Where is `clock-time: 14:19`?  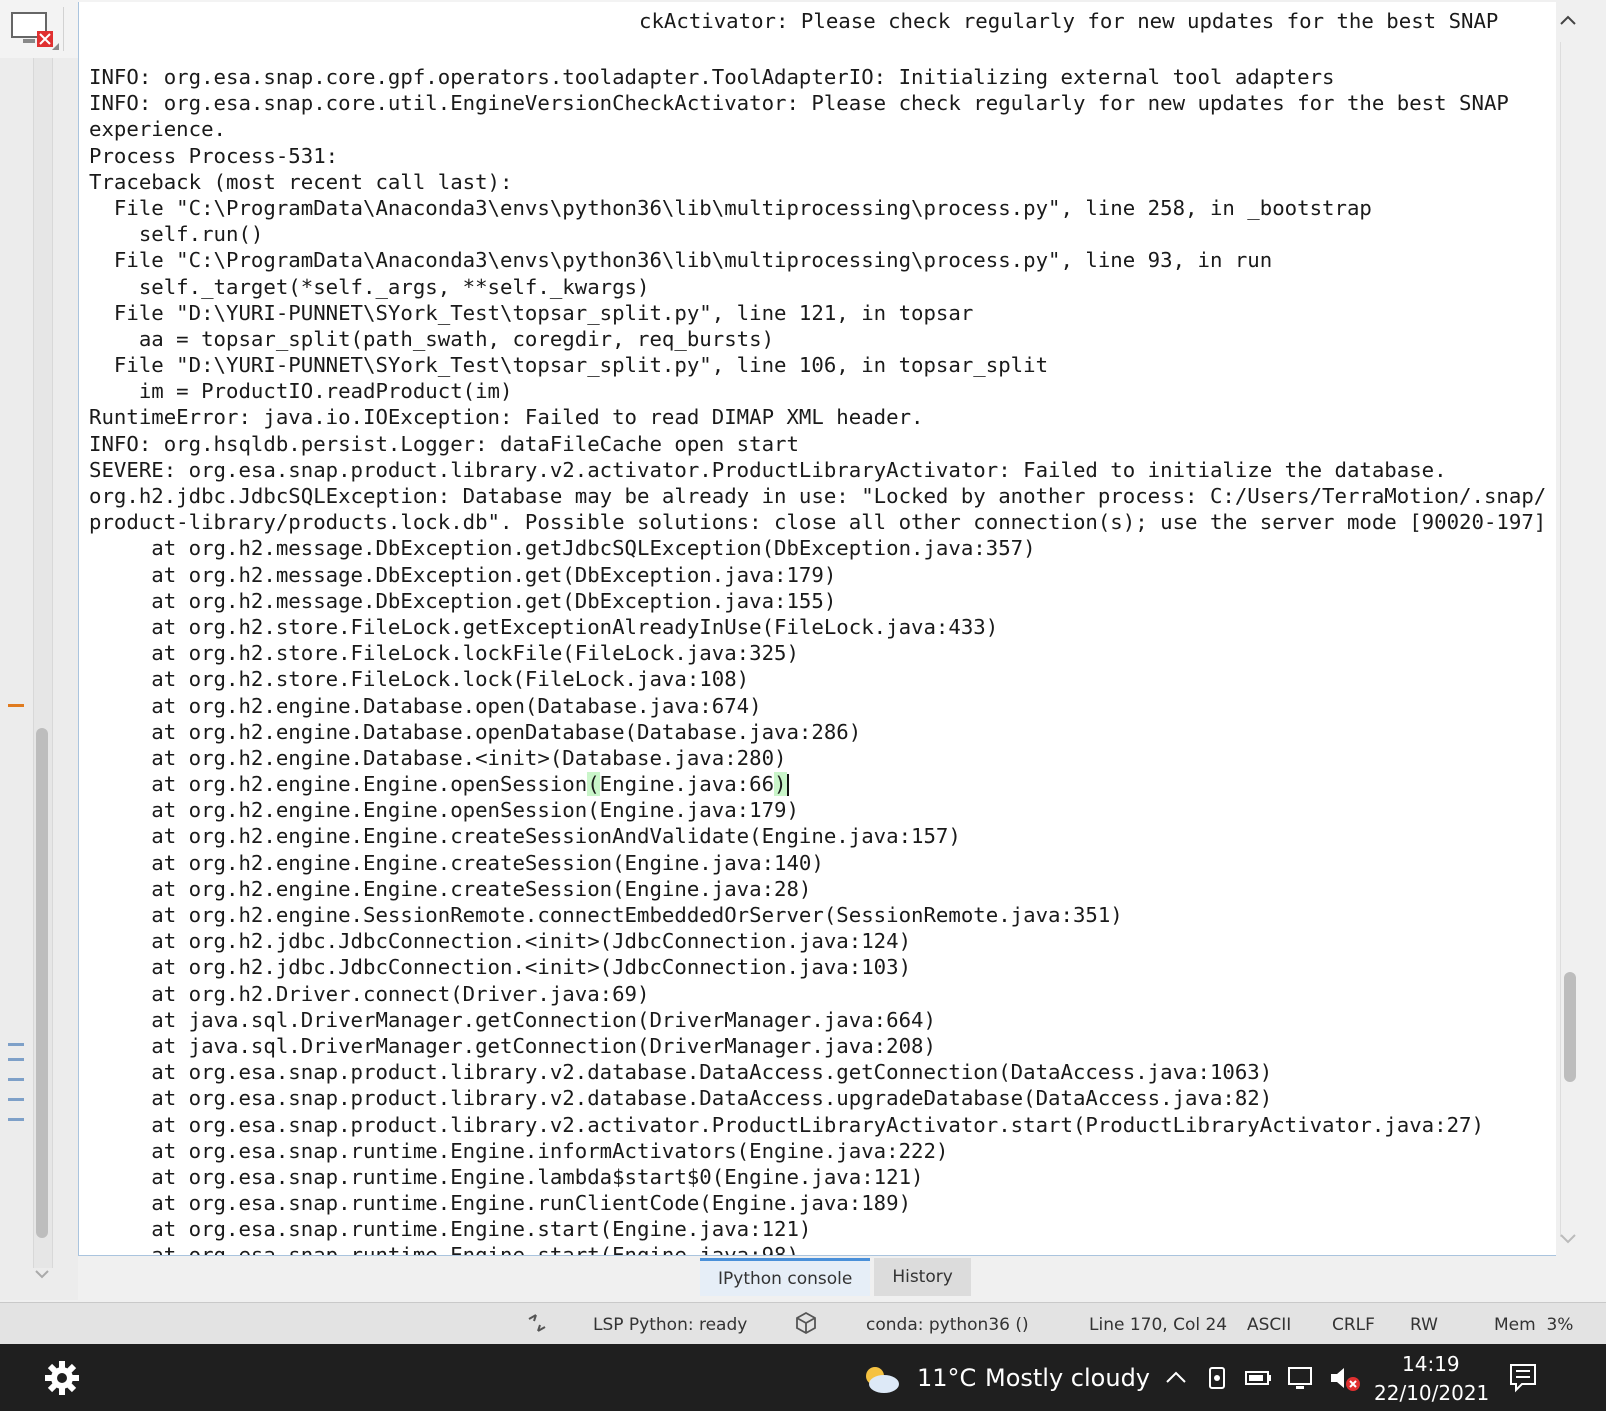 clock-time: 14:19 is located at coordinates (1431, 1364).